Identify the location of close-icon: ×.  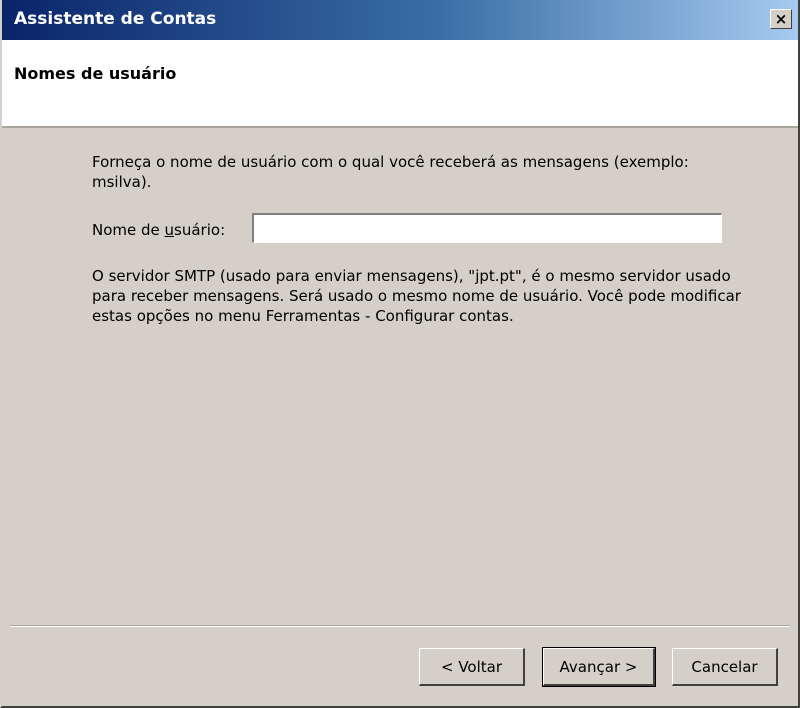
(781, 18).